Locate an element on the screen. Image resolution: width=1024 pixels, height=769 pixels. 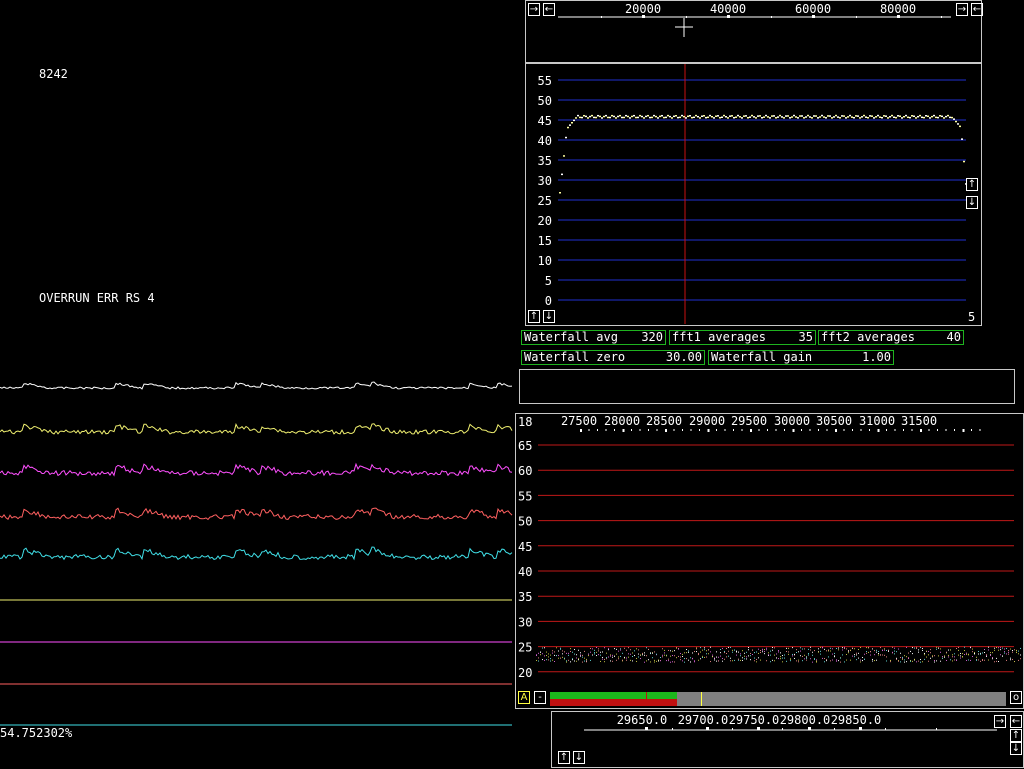
fft2-averages-param: fft2 averages 40 is located at coordinates (891, 337).